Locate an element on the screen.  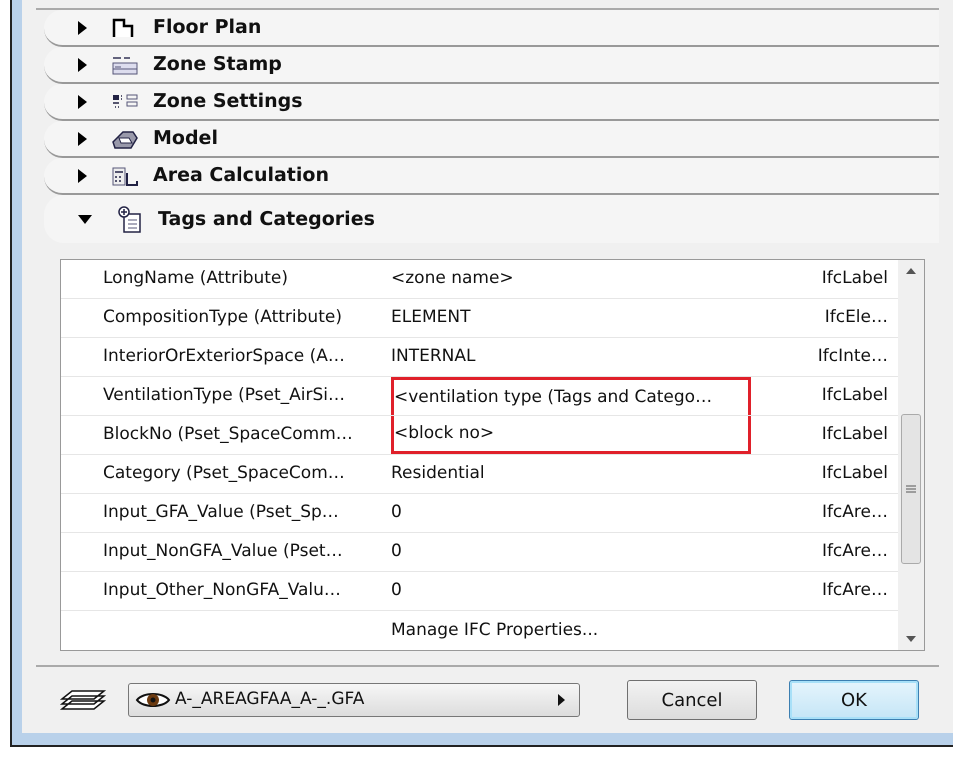
collapse-triangle-icon is located at coordinates (85, 219).